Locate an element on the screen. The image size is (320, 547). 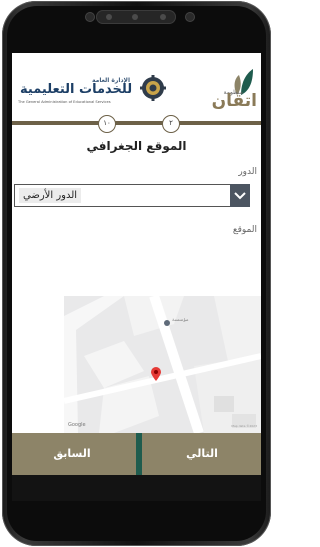
step-indicator: ١٠ is located at coordinates (107, 124).